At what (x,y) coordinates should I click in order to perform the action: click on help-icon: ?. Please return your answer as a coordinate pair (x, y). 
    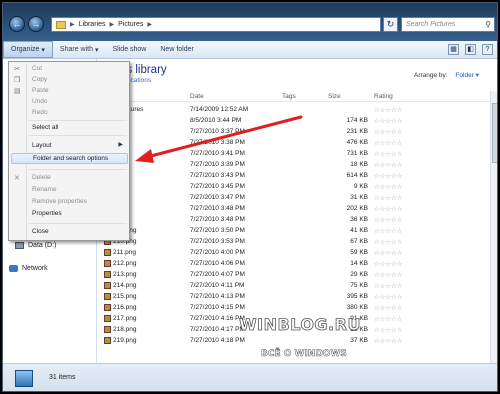
    Looking at the image, I should click on (487, 49).